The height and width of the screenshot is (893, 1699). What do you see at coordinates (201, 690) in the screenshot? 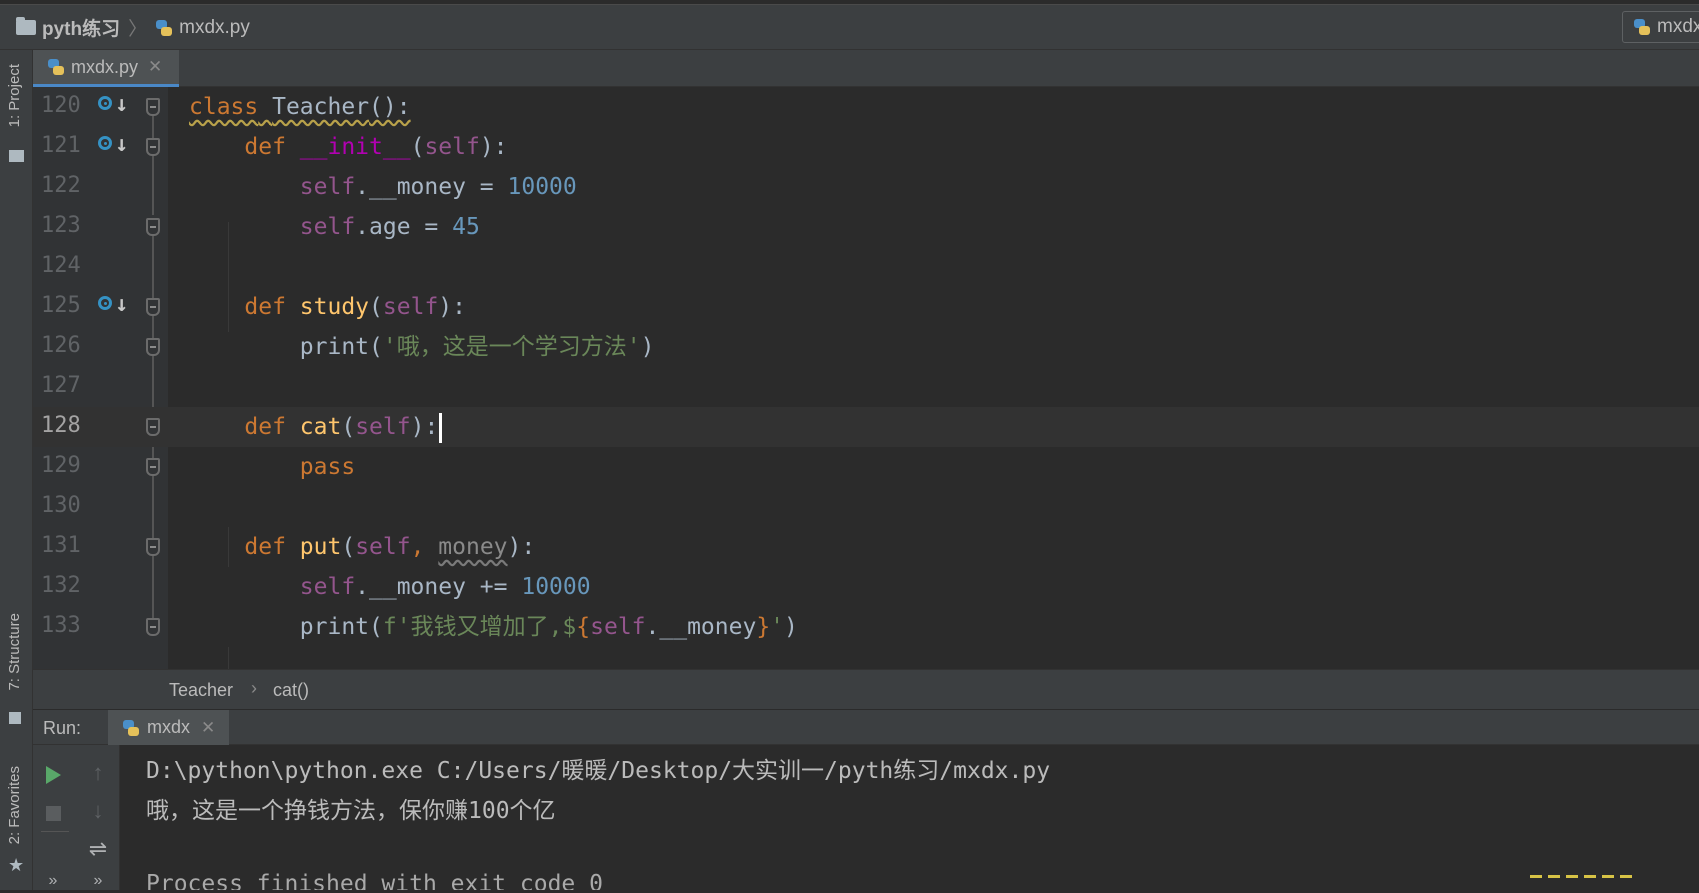
I see `breadcrumb-class: Teacher` at bounding box center [201, 690].